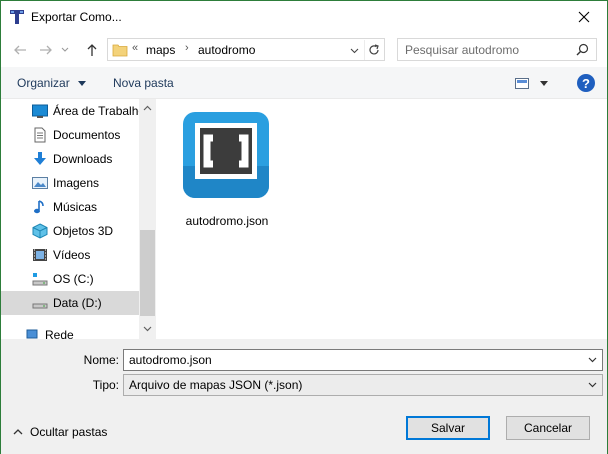  What do you see at coordinates (99, 111) in the screenshot?
I see `nav-item-label: Área de Trabalho` at bounding box center [99, 111].